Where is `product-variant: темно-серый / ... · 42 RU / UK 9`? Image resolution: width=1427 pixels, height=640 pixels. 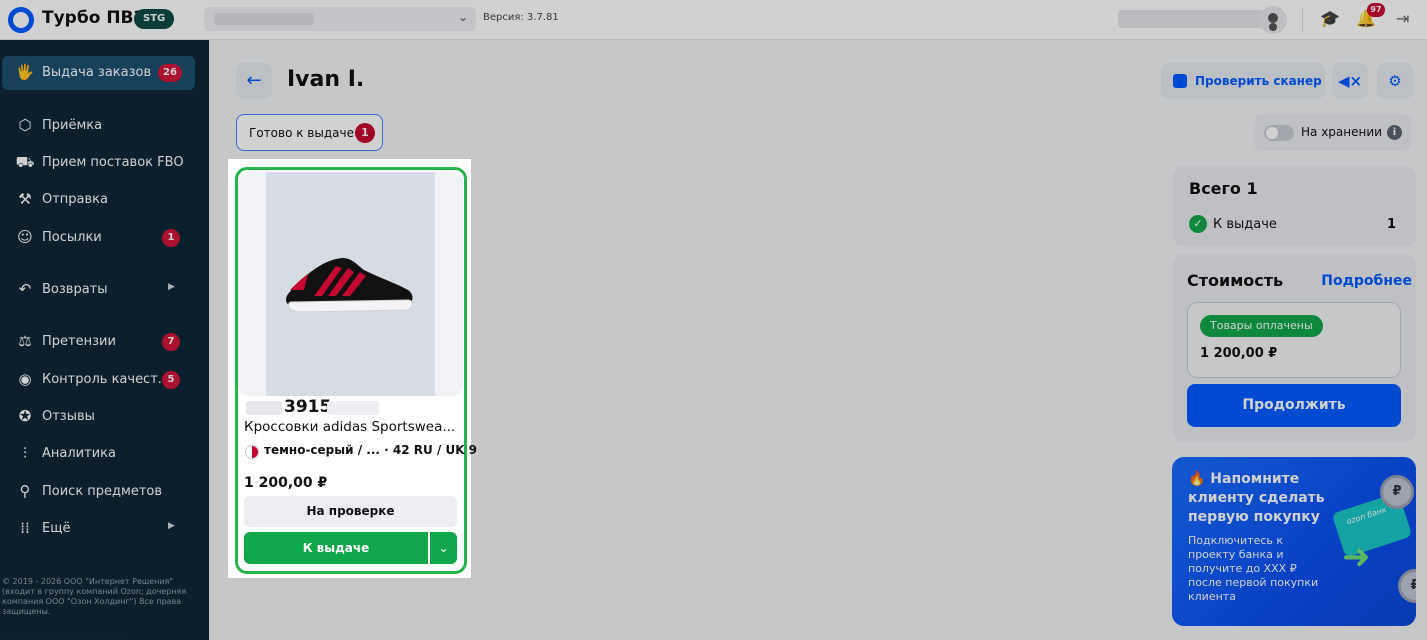
product-variant: темно-серый / ... · 42 RU / UK 9 is located at coordinates (371, 450).